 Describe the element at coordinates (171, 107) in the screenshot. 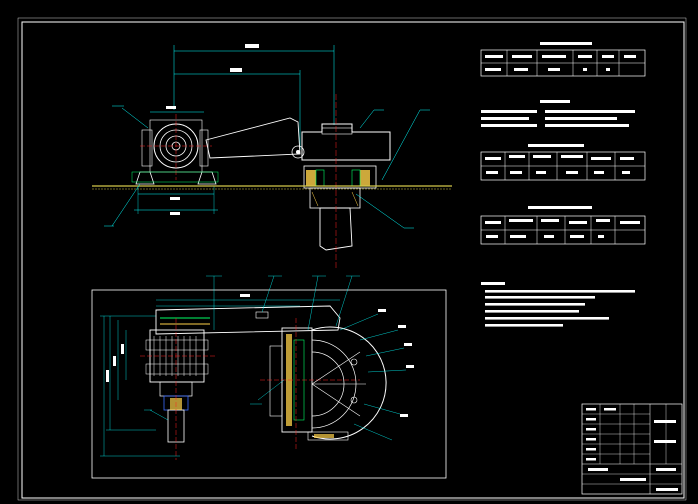

I see `dim-text-motor-width` at that location.